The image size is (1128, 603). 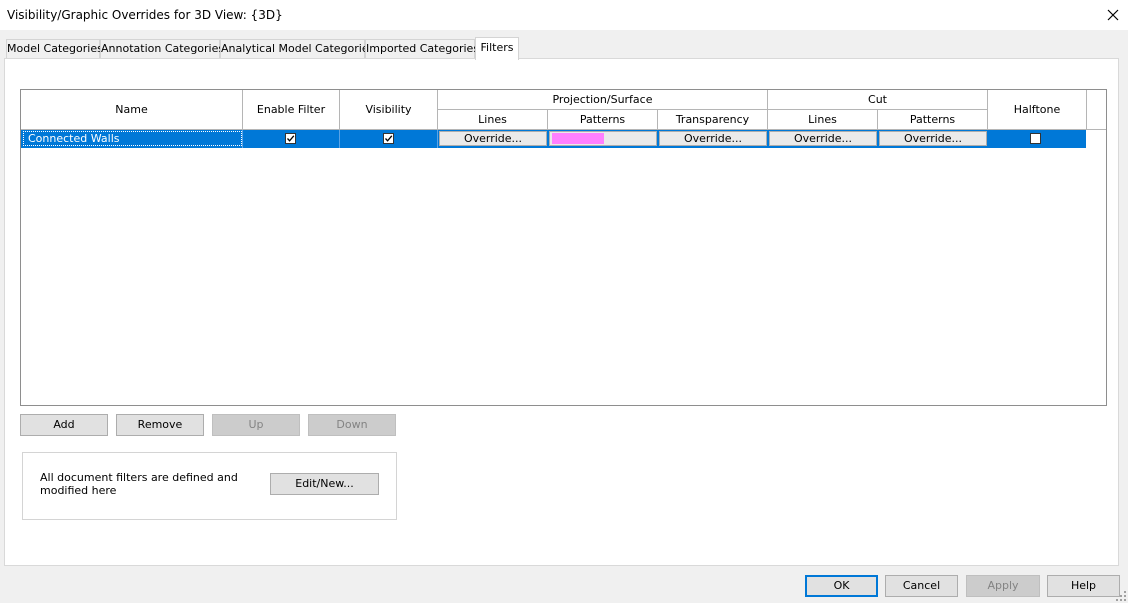 What do you see at coordinates (933, 120) in the screenshot?
I see `col-header-cut-patterns: Patterns` at bounding box center [933, 120].